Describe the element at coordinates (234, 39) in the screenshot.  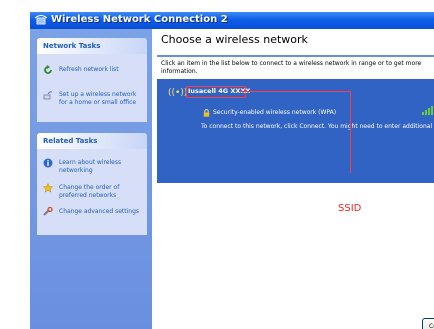
I see `page-title: Choose a wireless network` at that location.